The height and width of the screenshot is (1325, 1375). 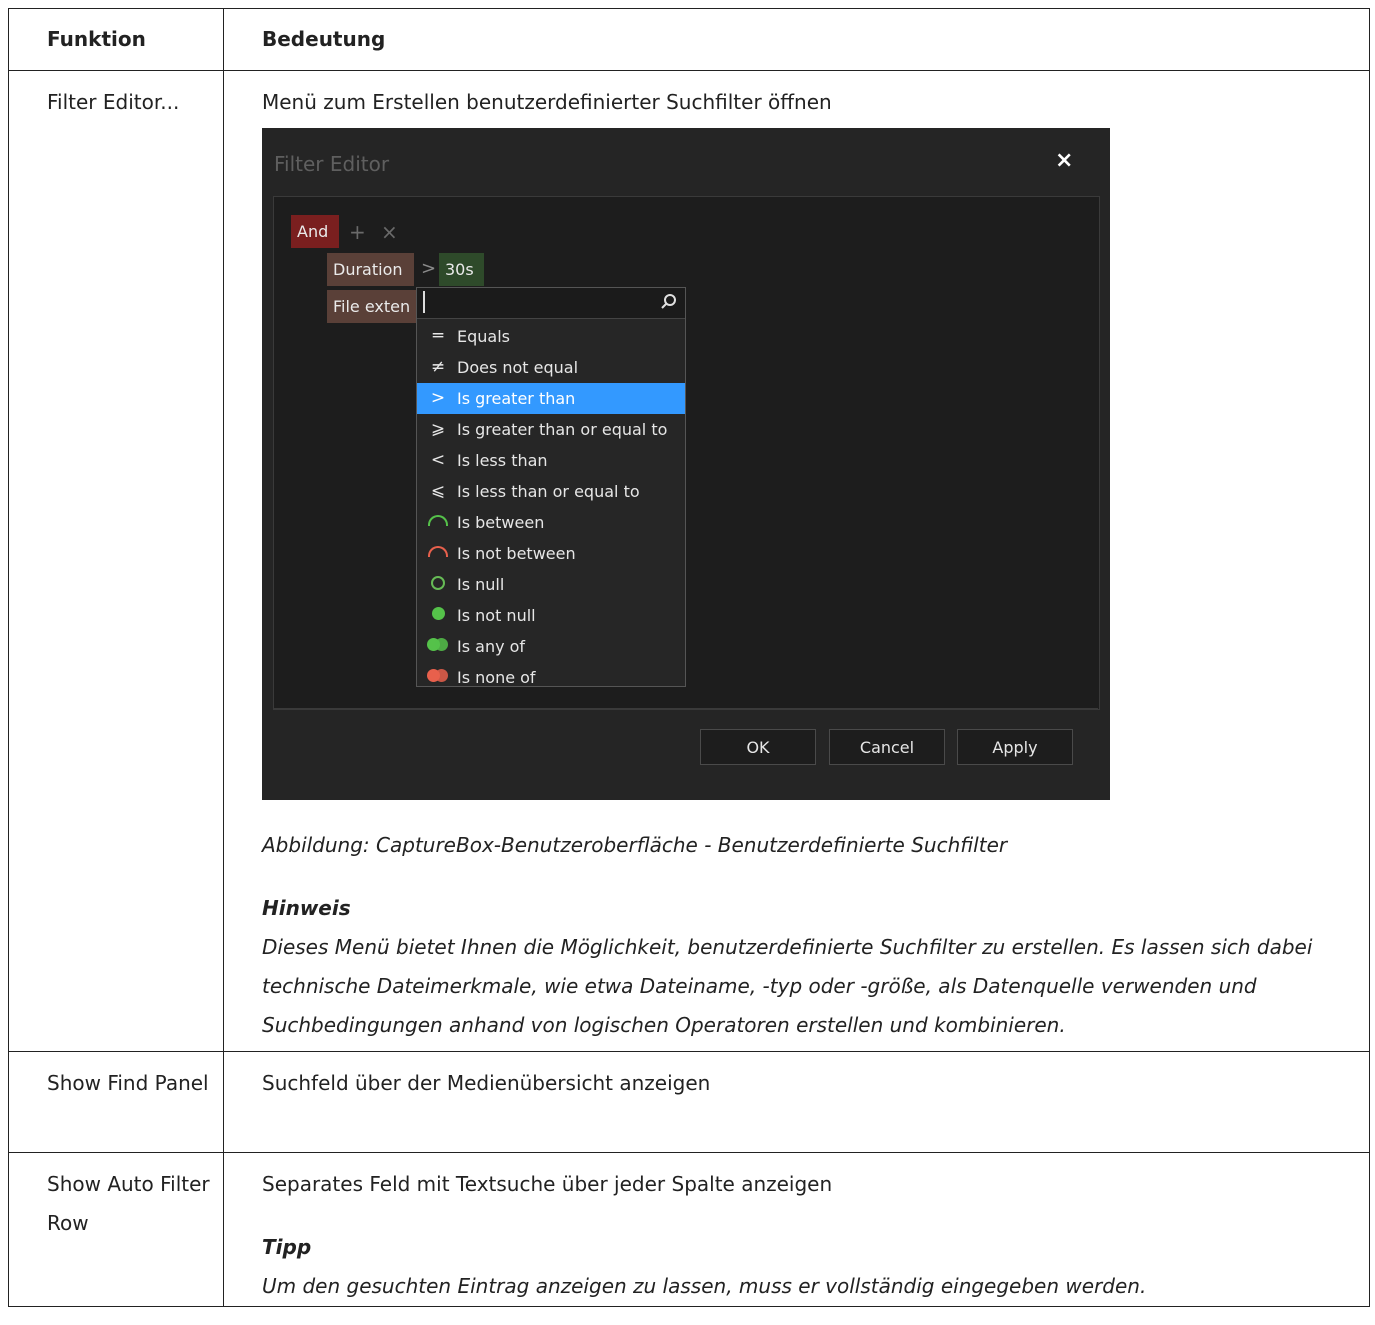 I want to click on operator-label: Is any of, so click(x=491, y=646).